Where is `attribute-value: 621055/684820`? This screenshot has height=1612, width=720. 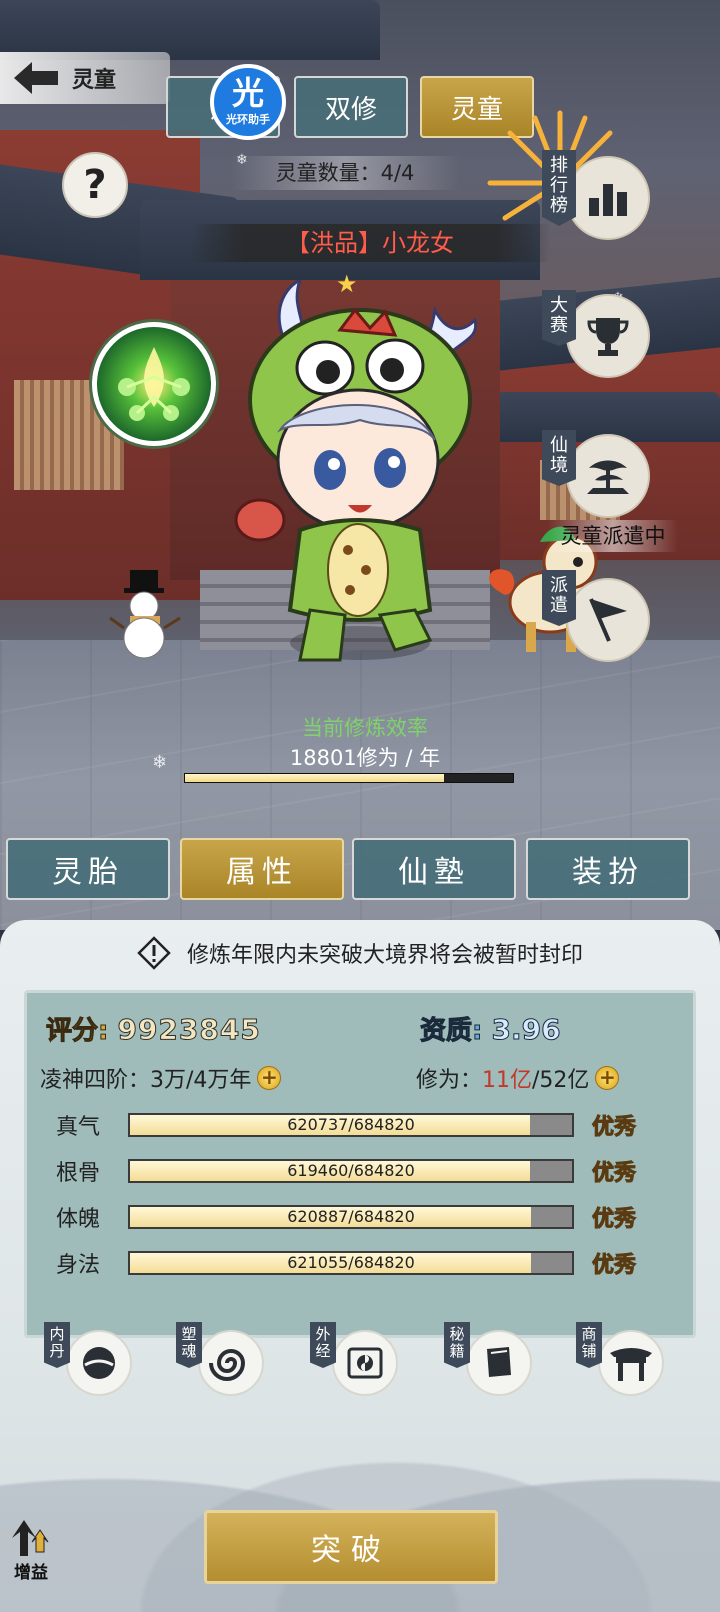 attribute-value: 621055/684820 is located at coordinates (351, 1262).